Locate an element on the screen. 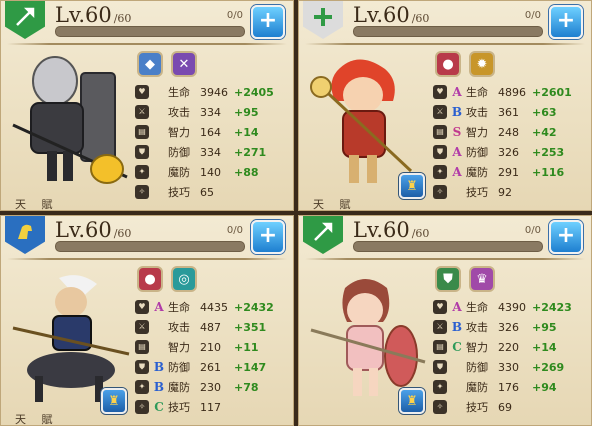 The image size is (592, 426). sun-icon: ✹ is located at coordinates (482, 64).